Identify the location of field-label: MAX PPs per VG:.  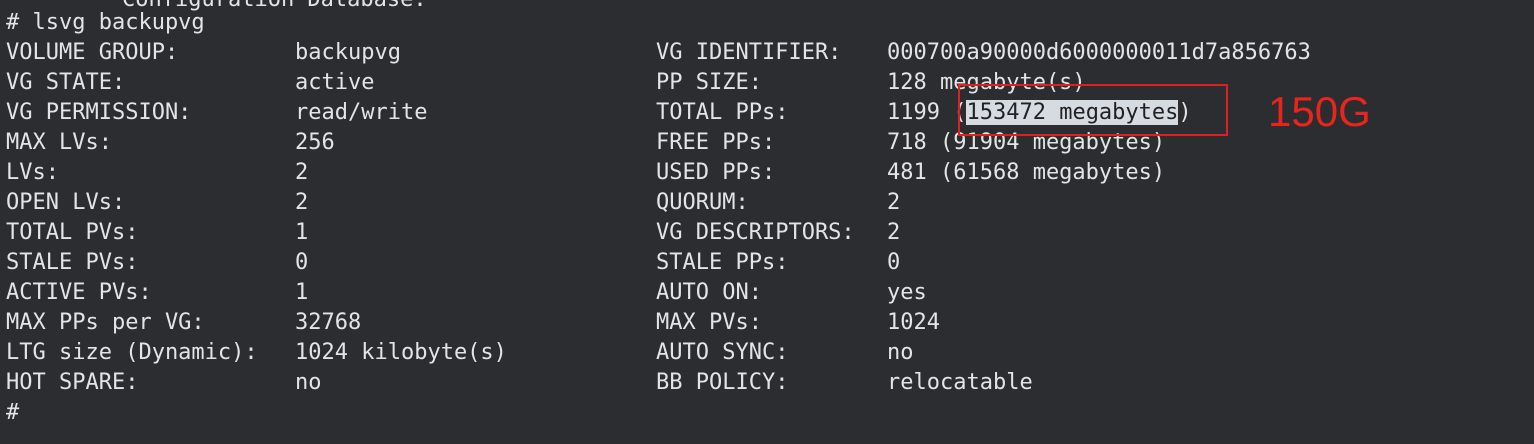
(105, 322).